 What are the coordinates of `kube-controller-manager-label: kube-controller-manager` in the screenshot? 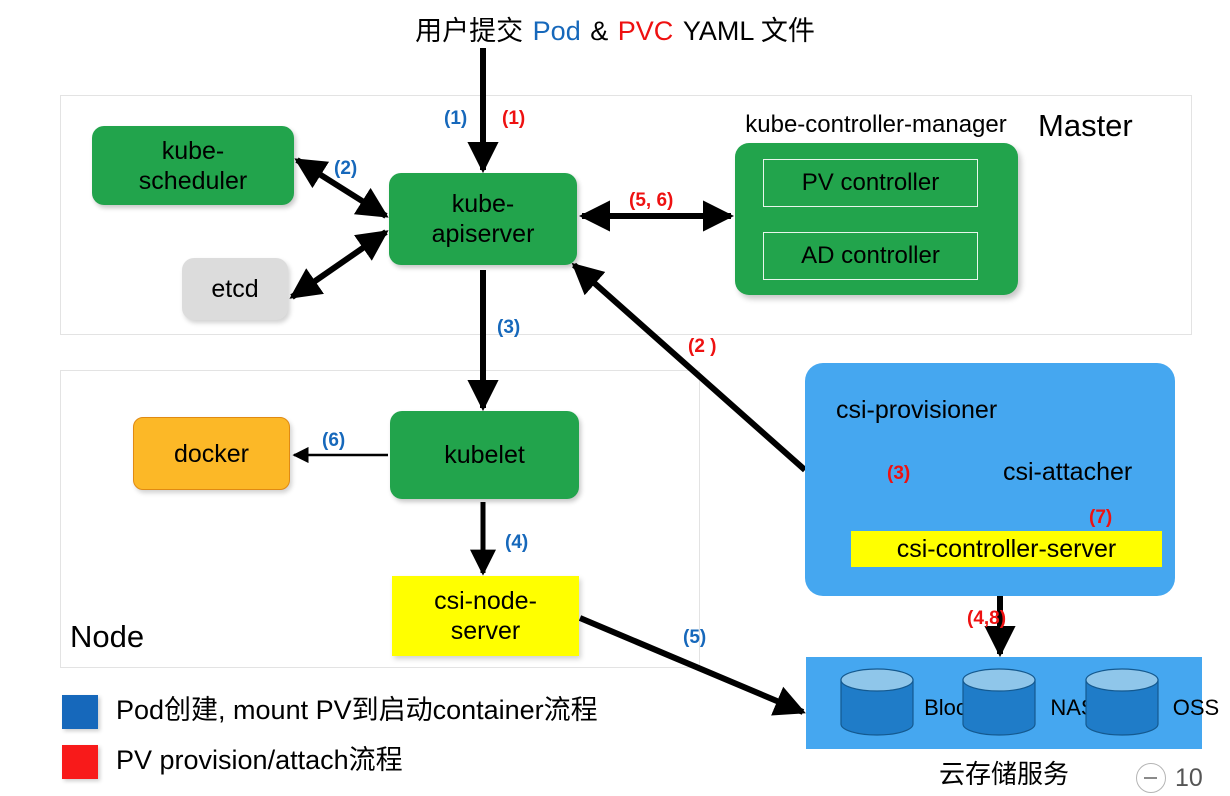 It's located at (876, 124).